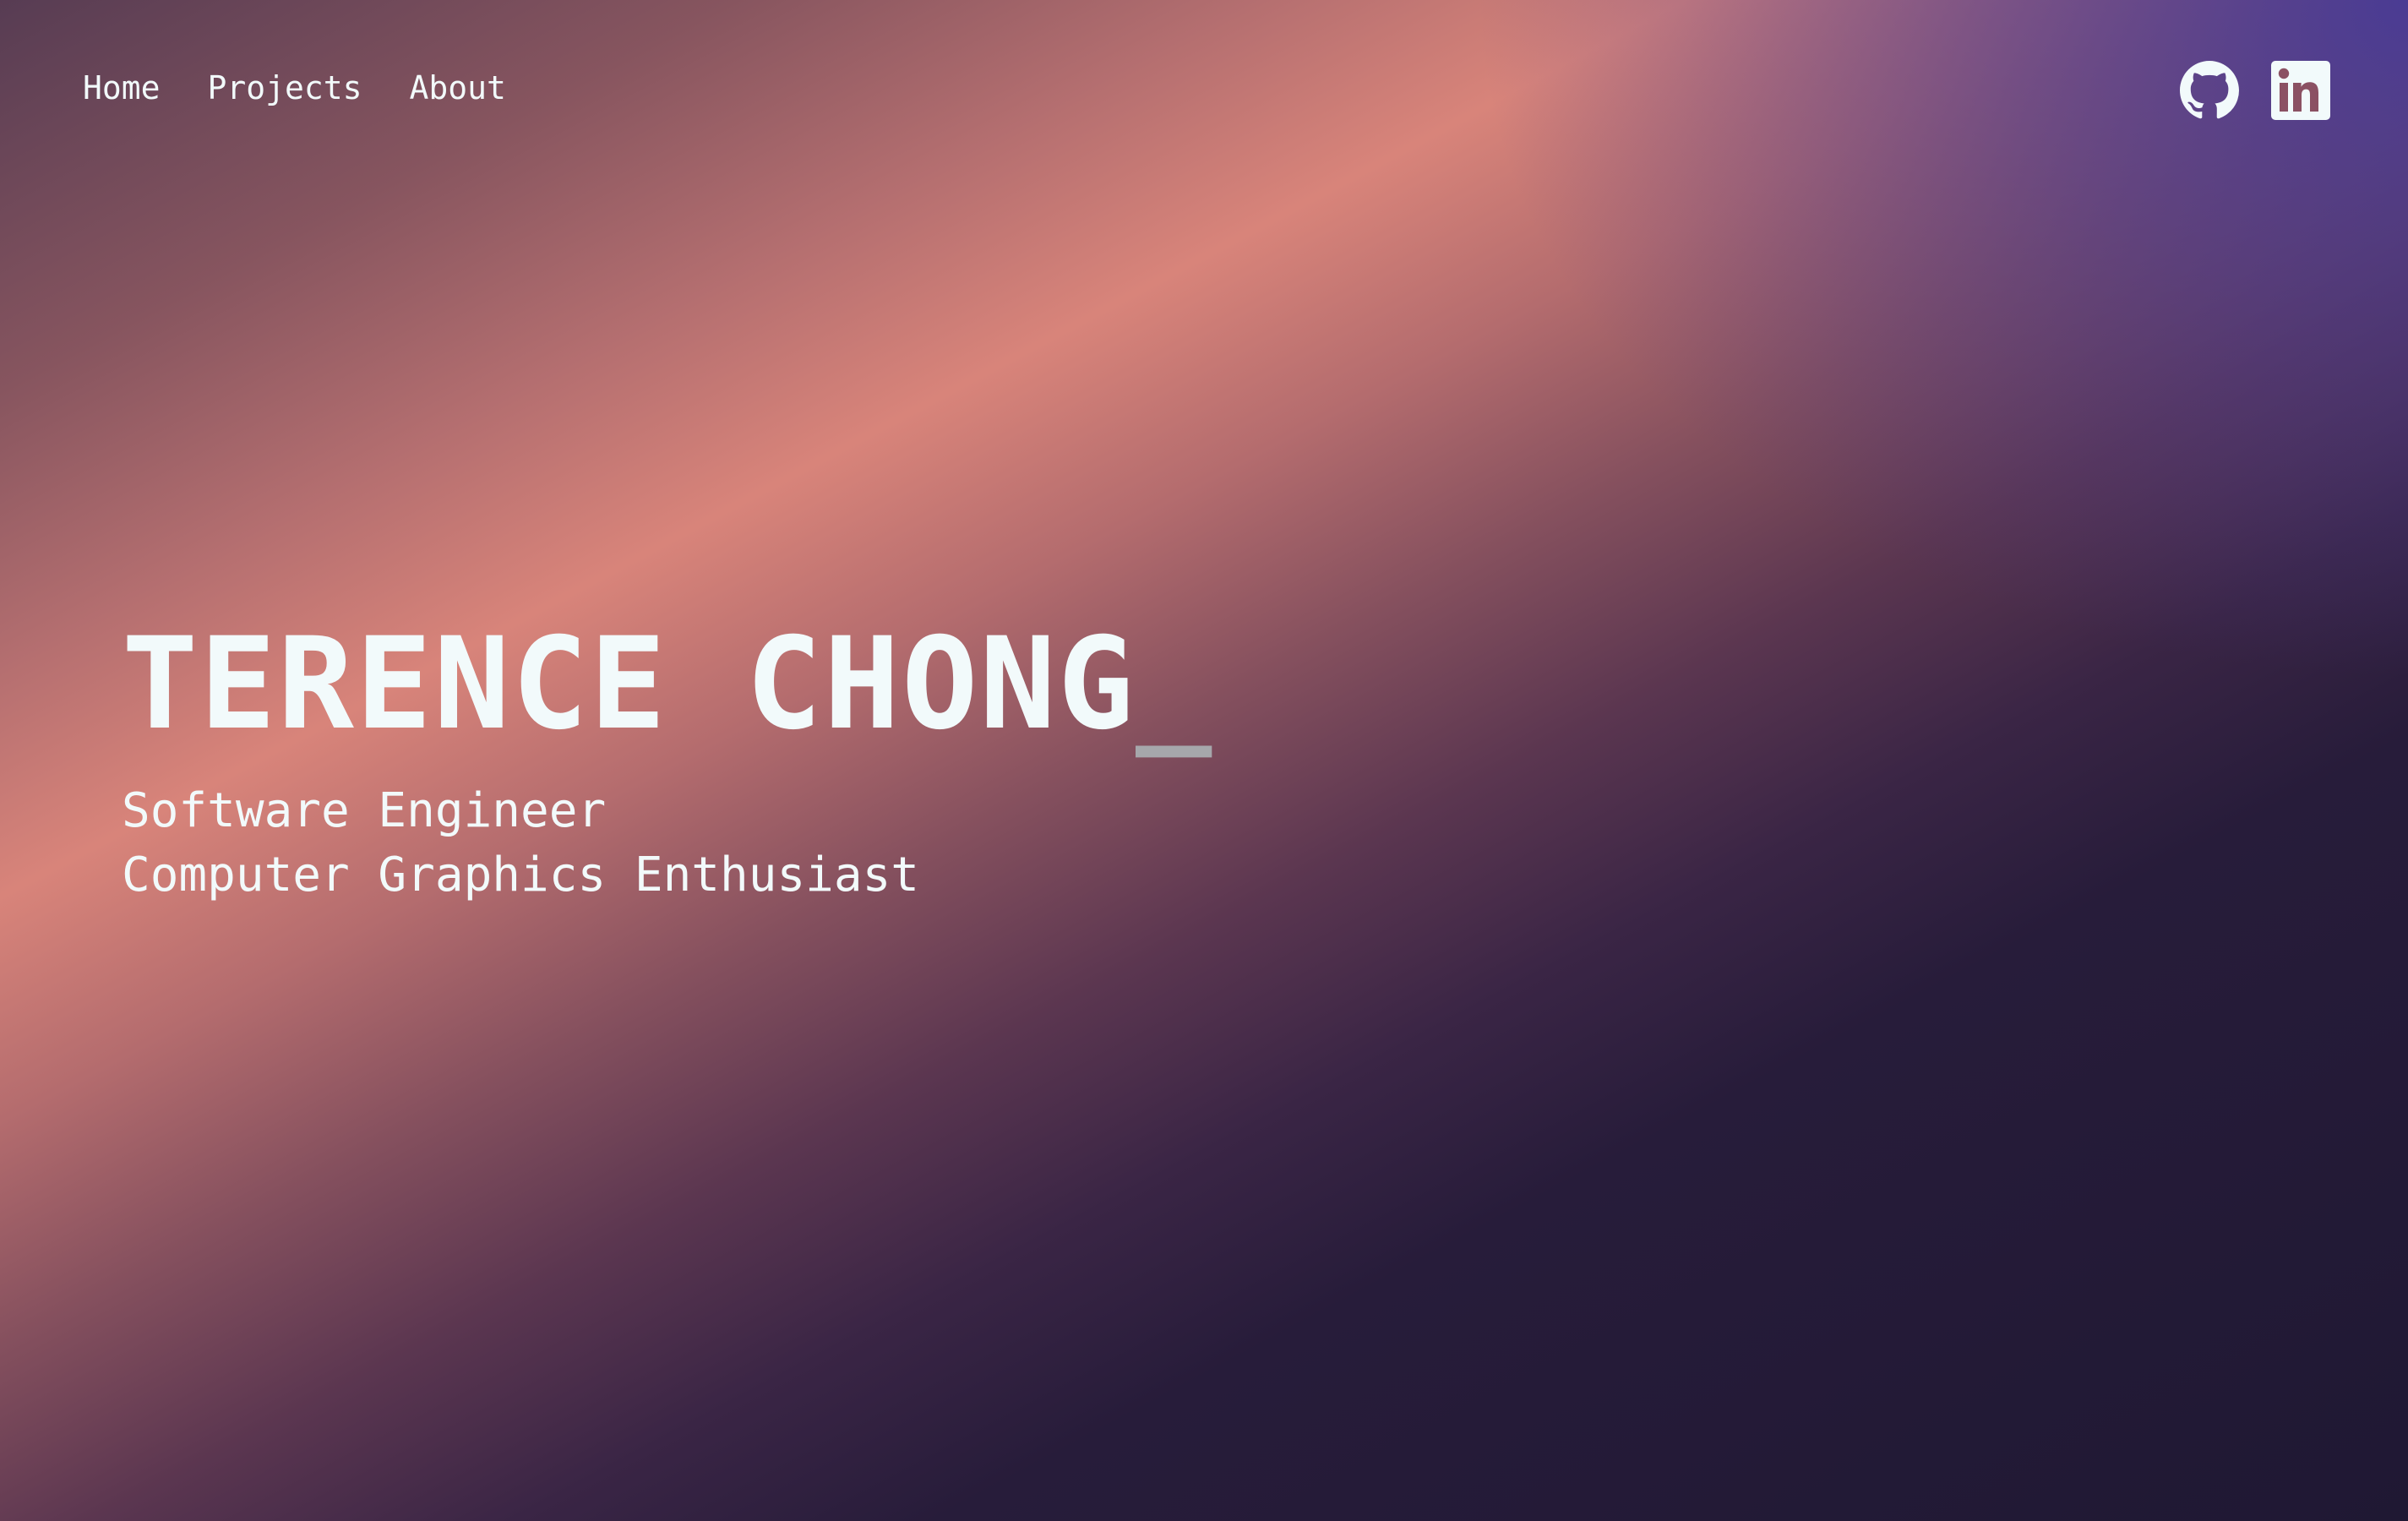 The height and width of the screenshot is (1521, 2408). Describe the element at coordinates (667, 684) in the screenshot. I see `hero-name-heading: TERENCE CHONG_` at that location.